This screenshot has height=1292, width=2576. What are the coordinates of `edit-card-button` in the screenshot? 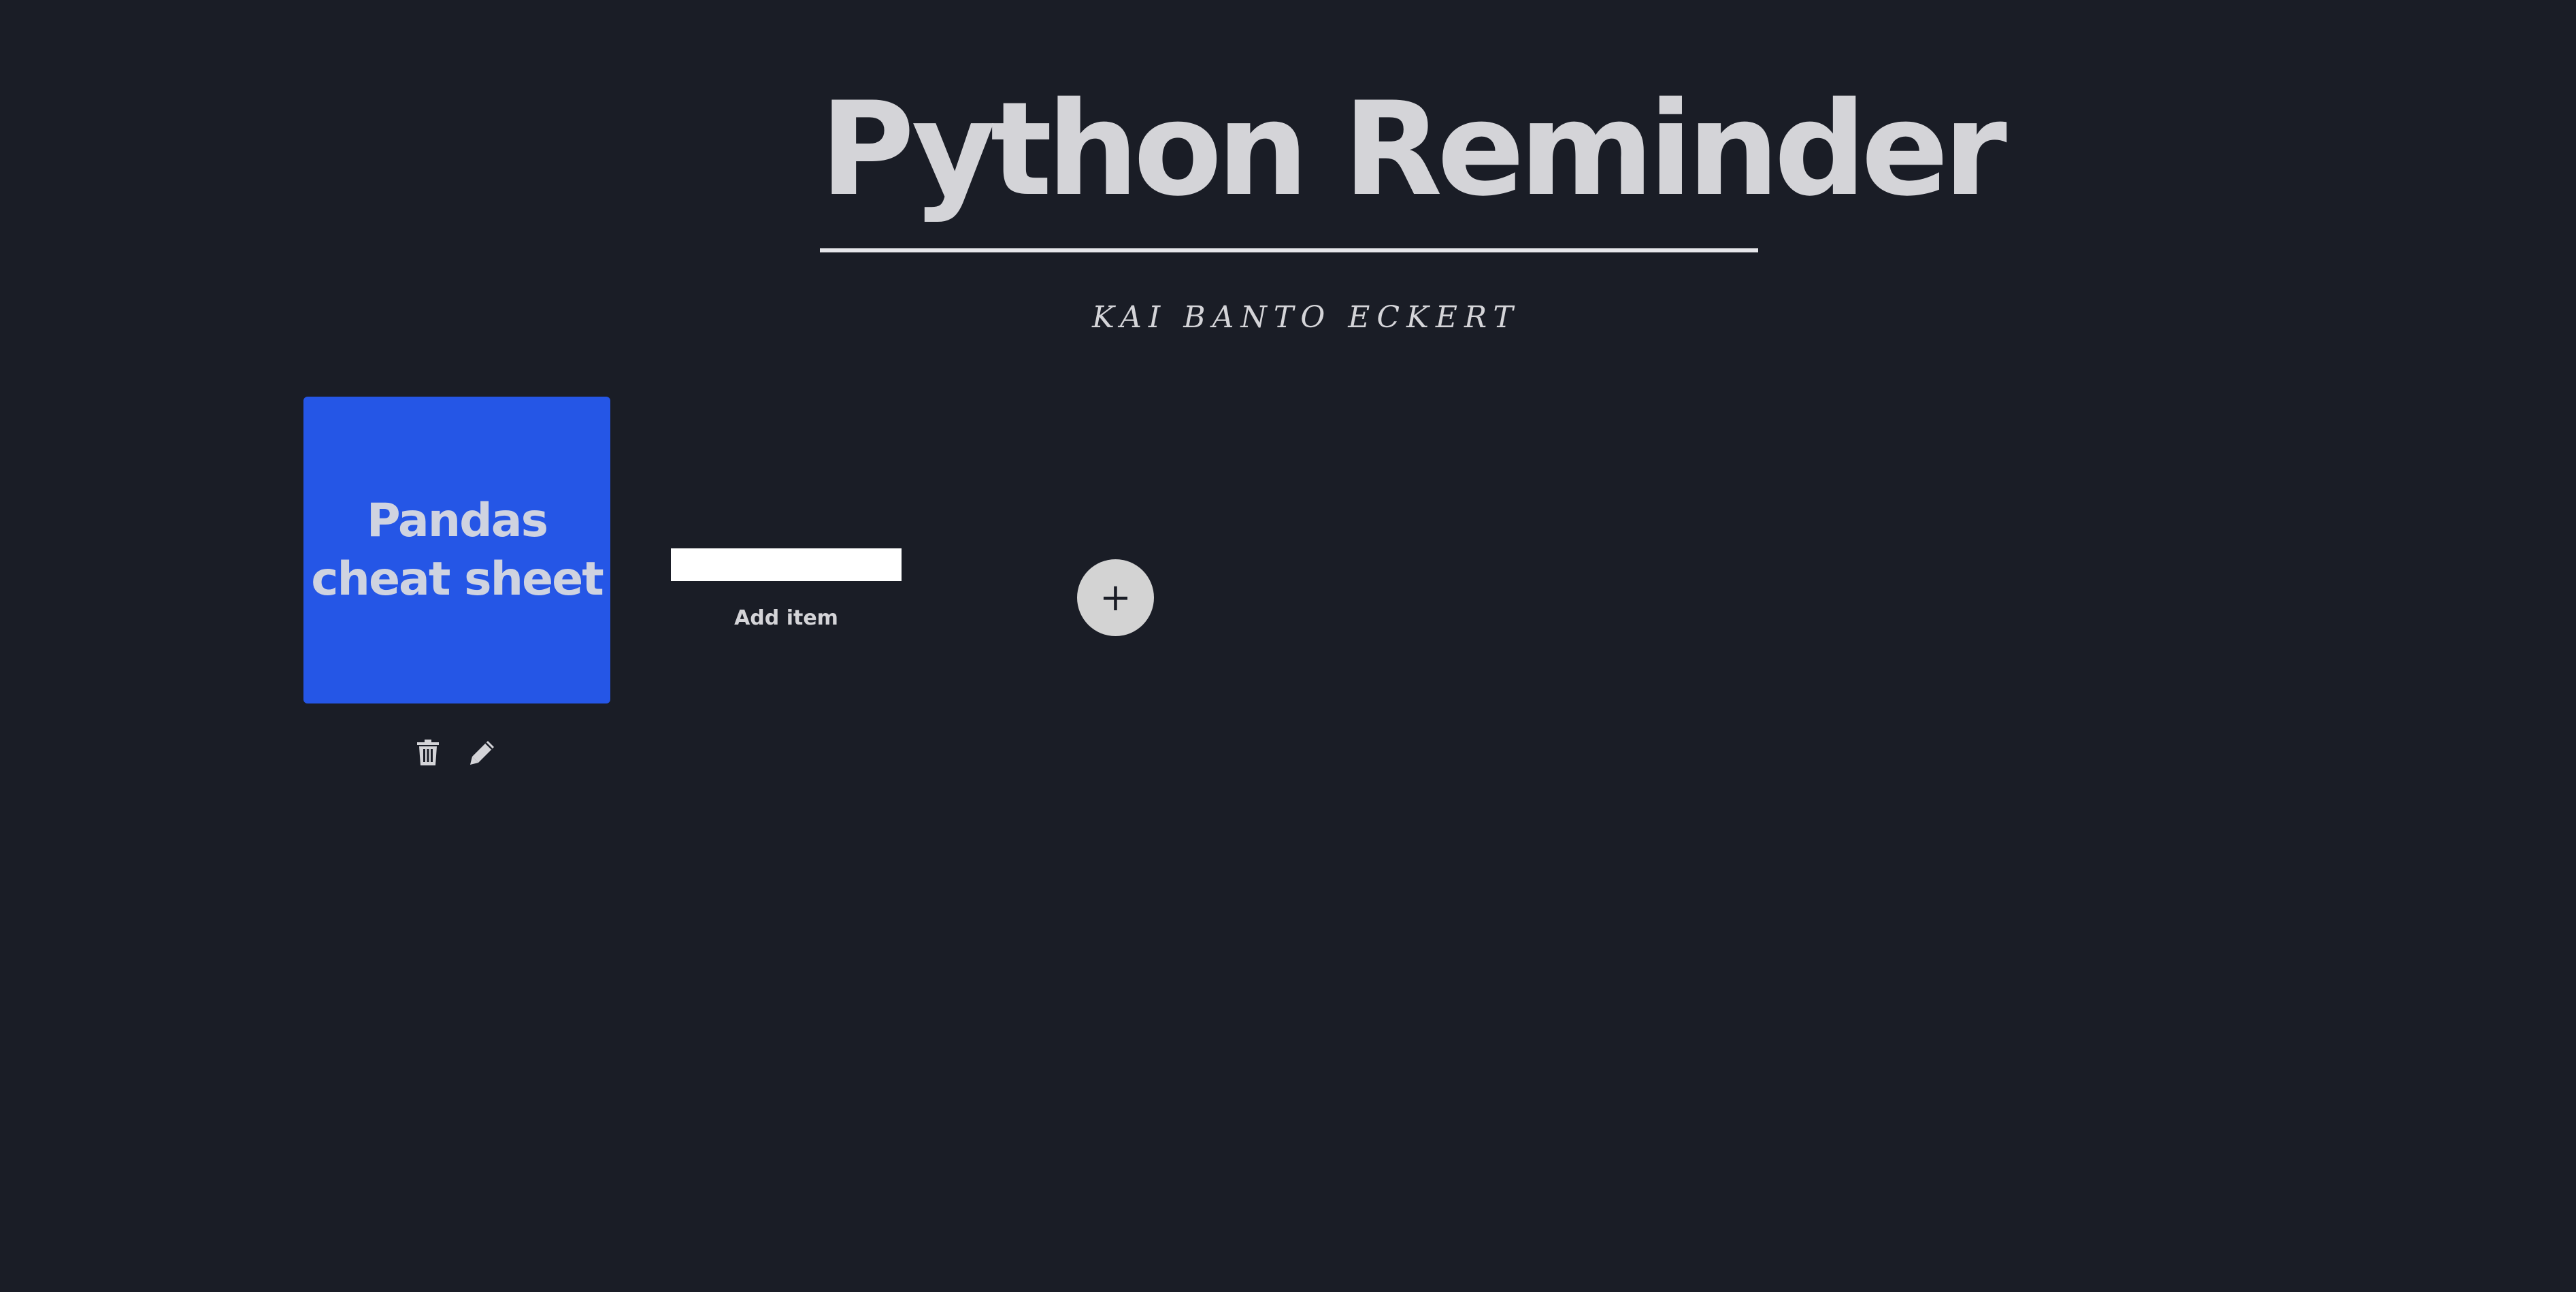 It's located at (482, 754).